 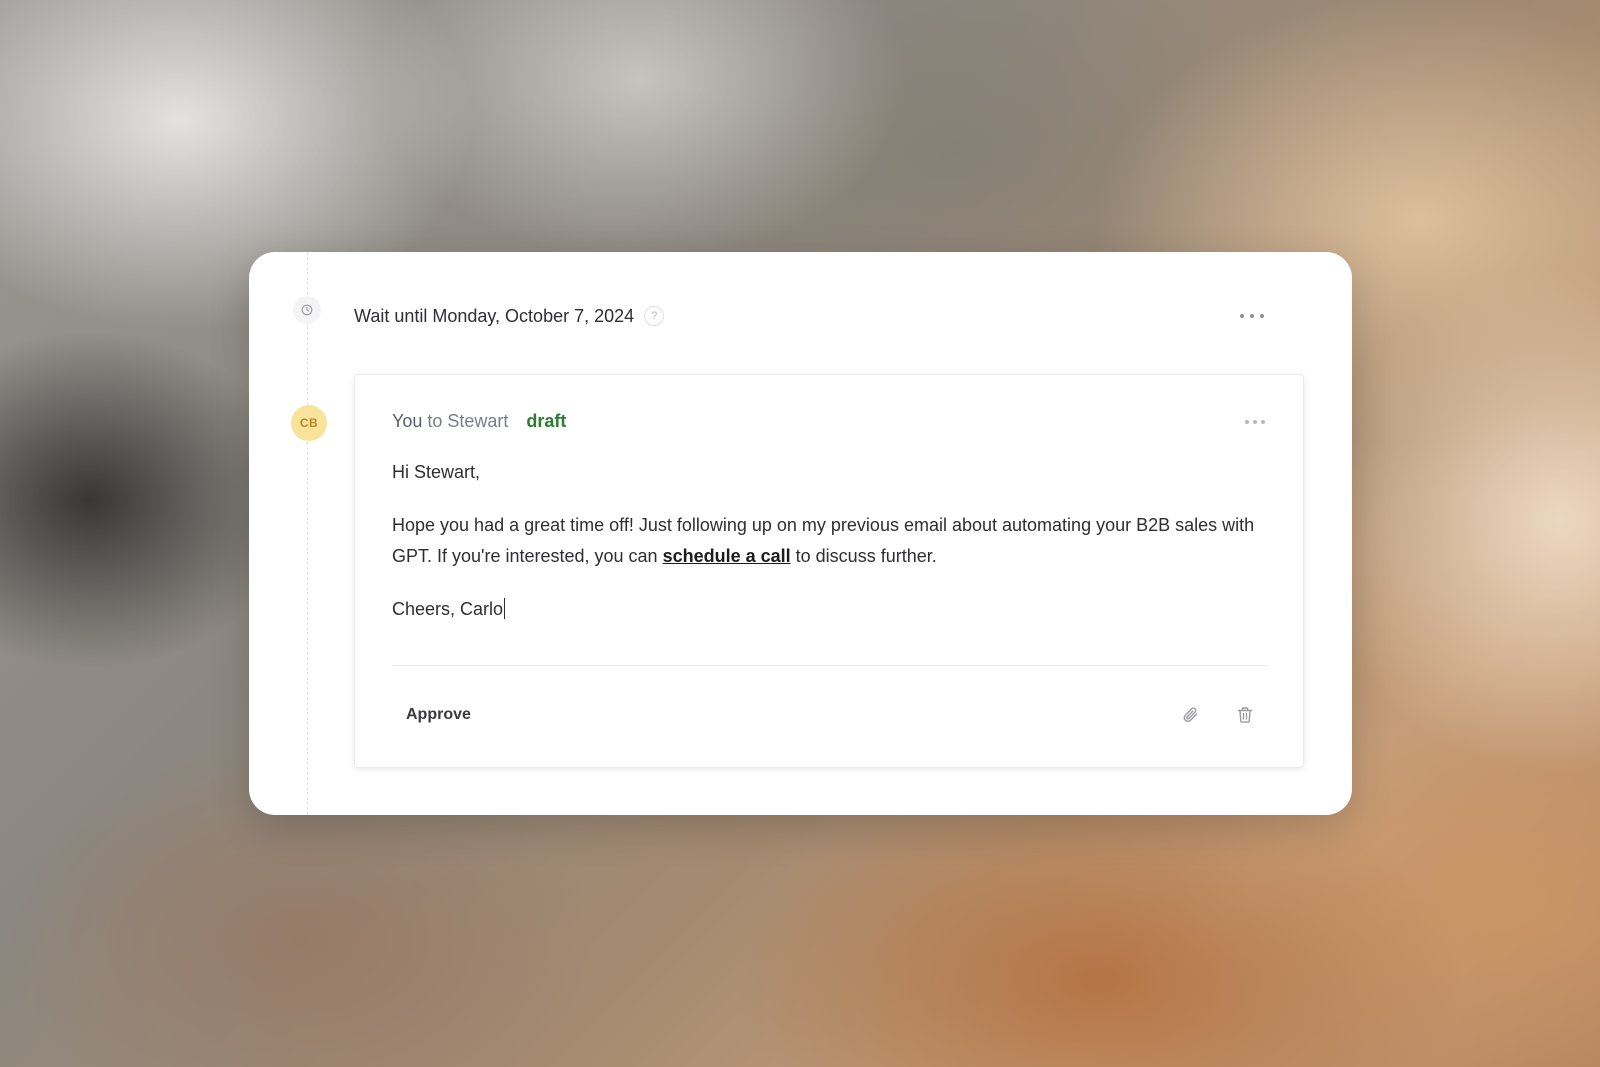 I want to click on status-badge: draft, so click(x=546, y=421).